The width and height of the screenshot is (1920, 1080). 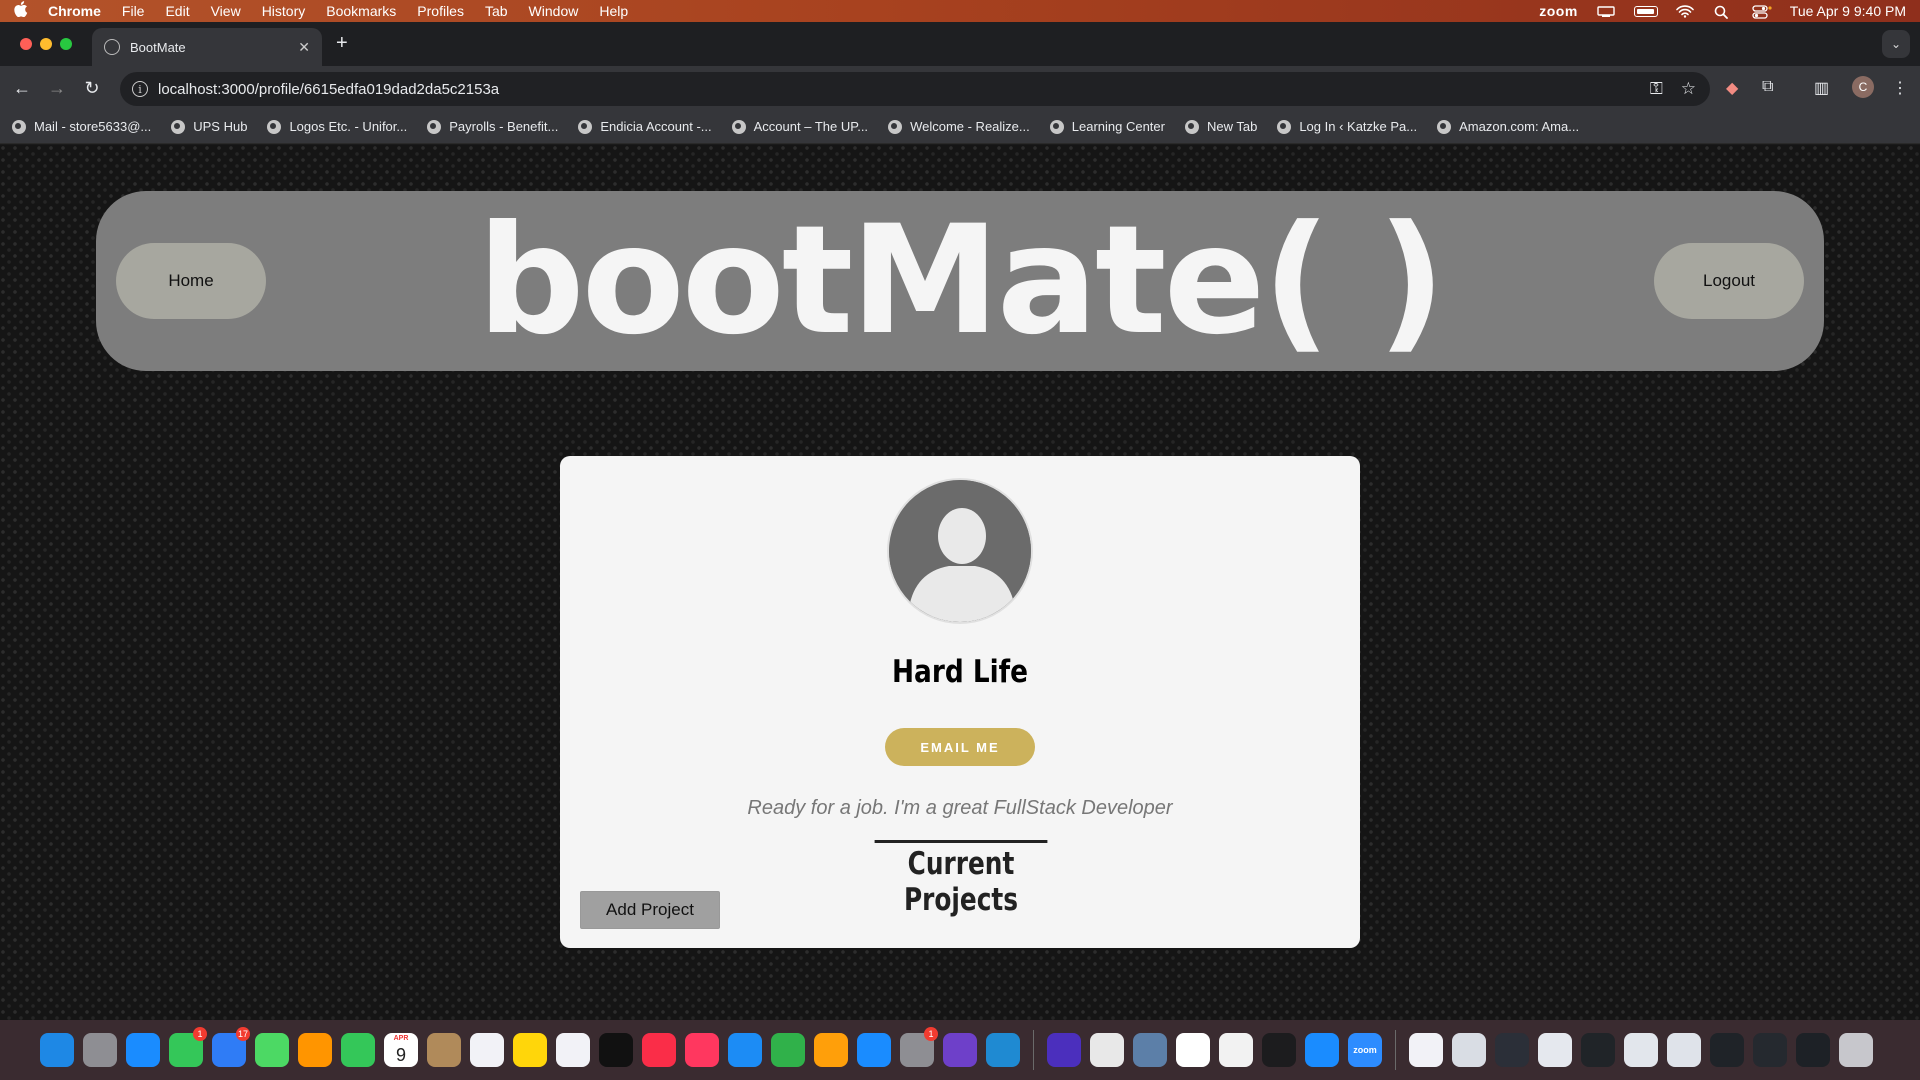 I want to click on spotlight-search-icon, so click(x=1724, y=12).